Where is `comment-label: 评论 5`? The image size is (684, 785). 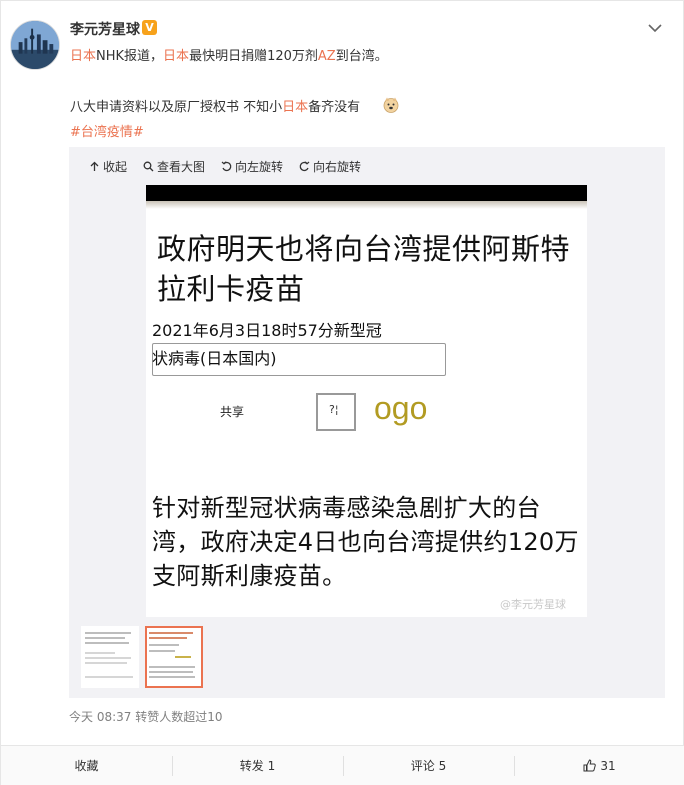 comment-label: 评论 5 is located at coordinates (428, 766).